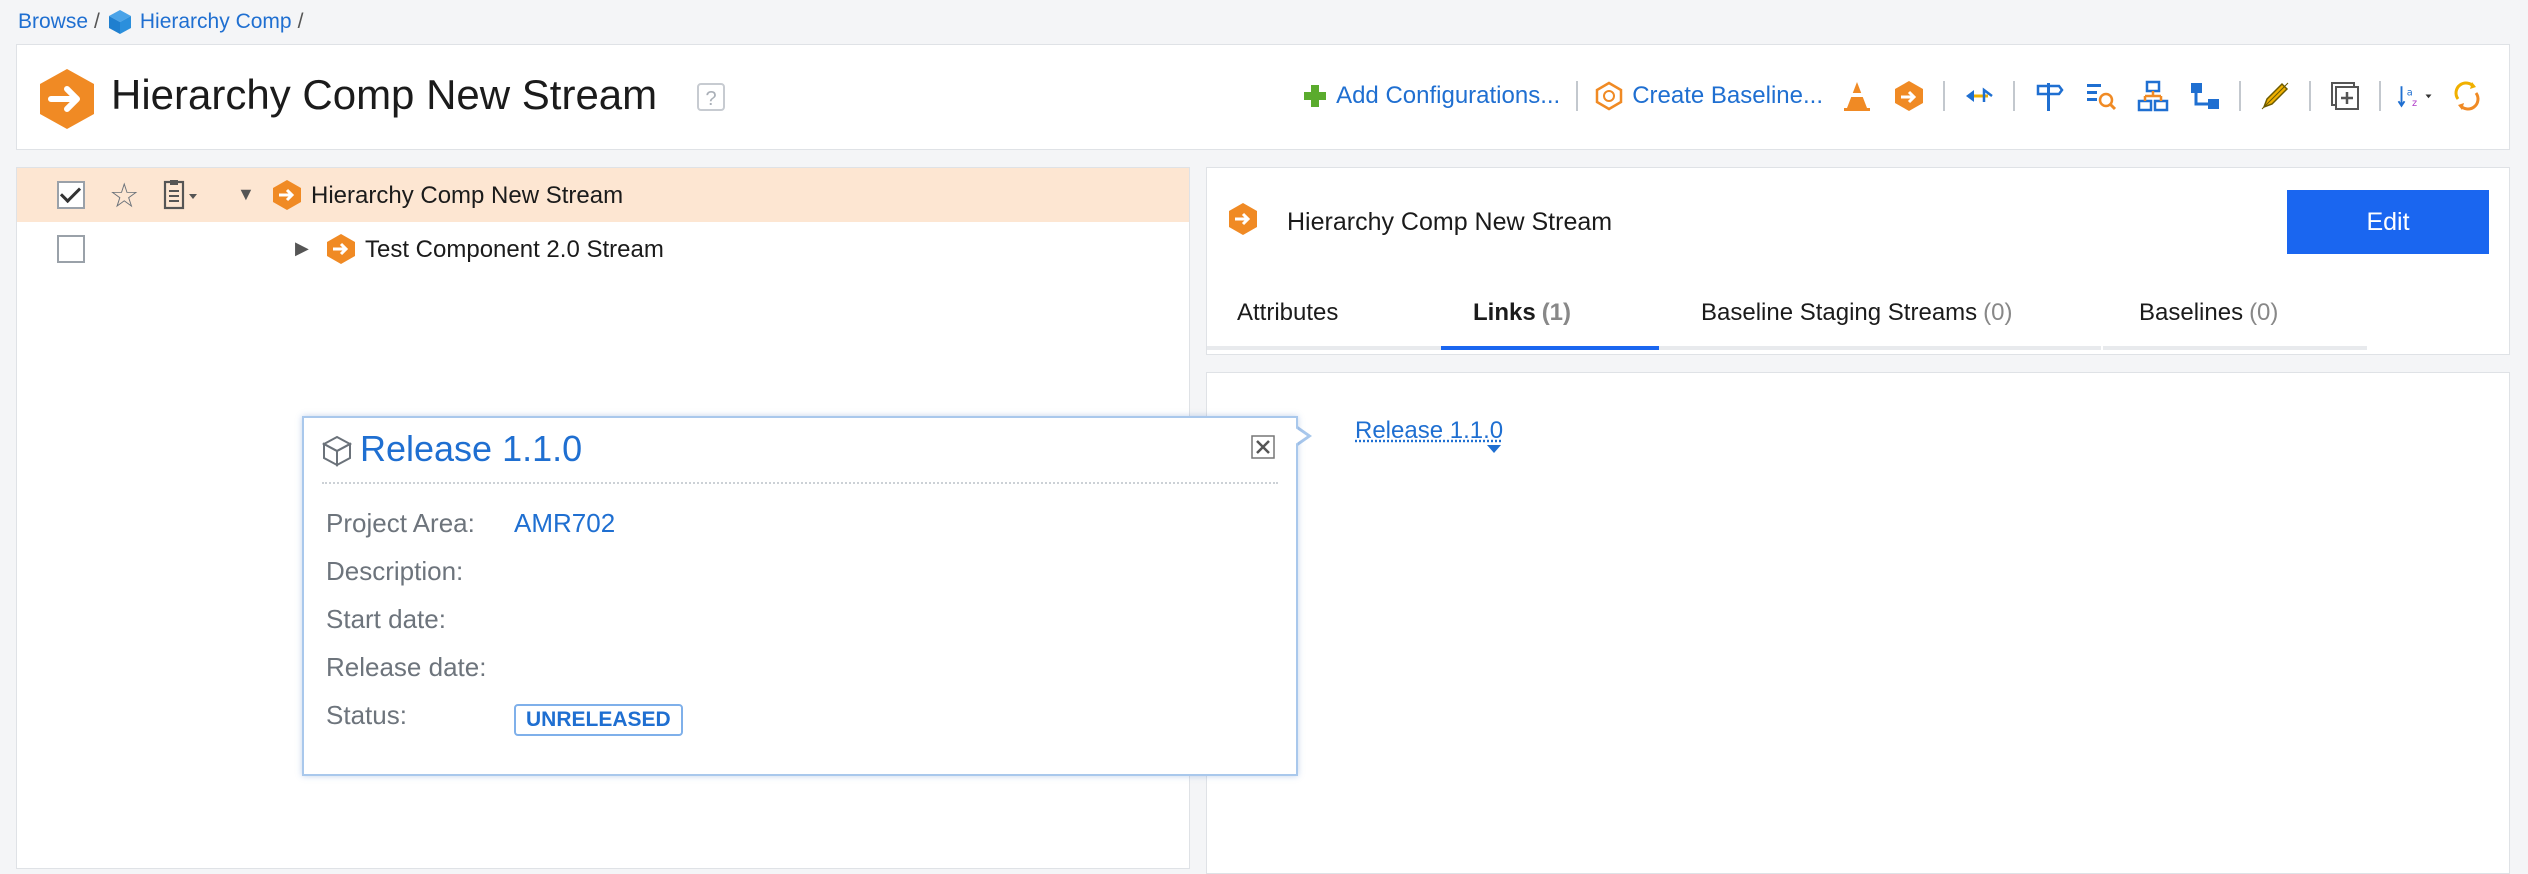 The height and width of the screenshot is (874, 2528). I want to click on tab-baseline-staging-streams: Baseline Staging Streams (0), so click(1880, 315).